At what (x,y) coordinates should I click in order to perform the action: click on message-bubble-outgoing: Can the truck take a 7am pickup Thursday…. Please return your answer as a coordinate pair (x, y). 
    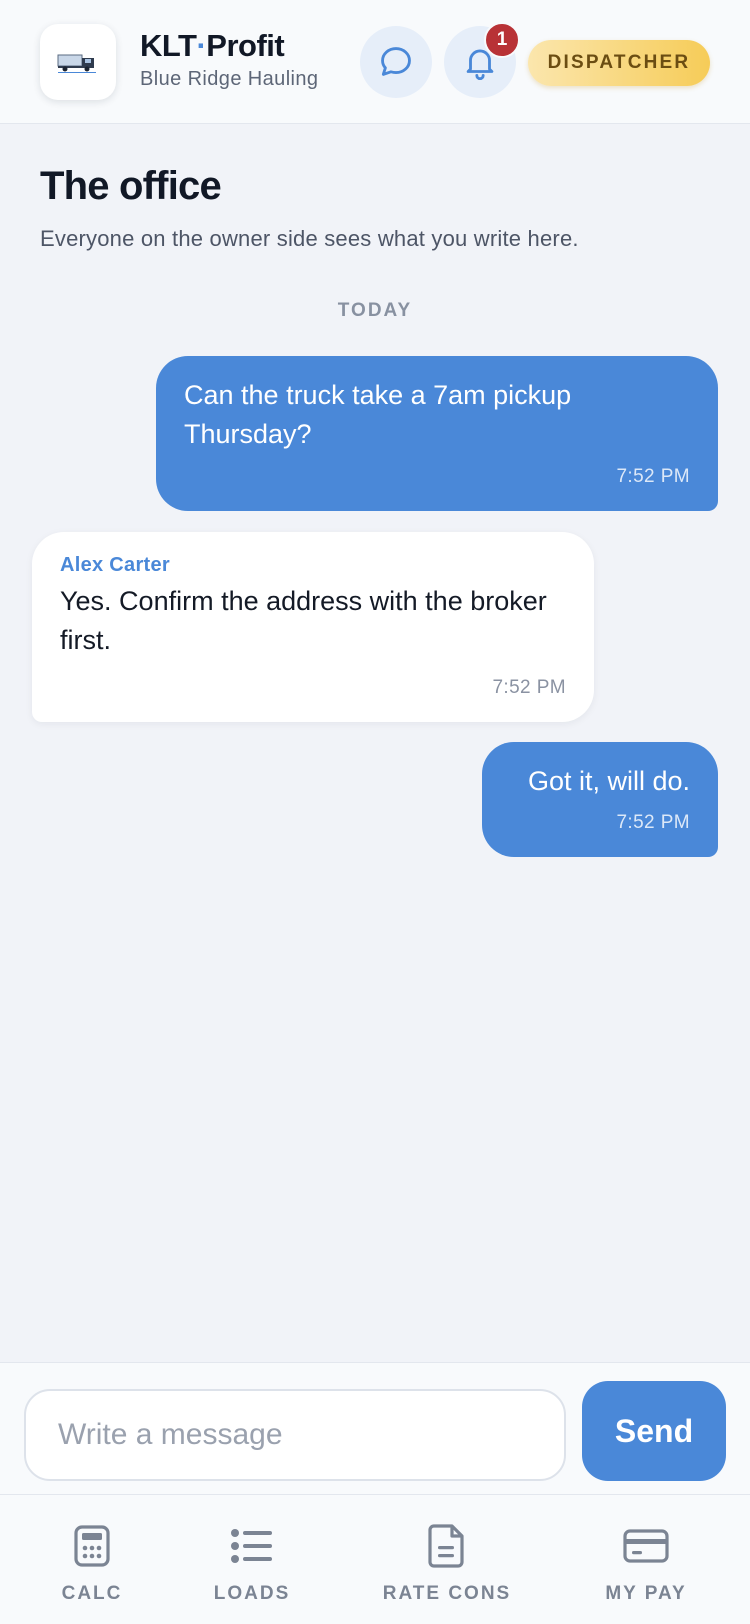
    Looking at the image, I should click on (437, 433).